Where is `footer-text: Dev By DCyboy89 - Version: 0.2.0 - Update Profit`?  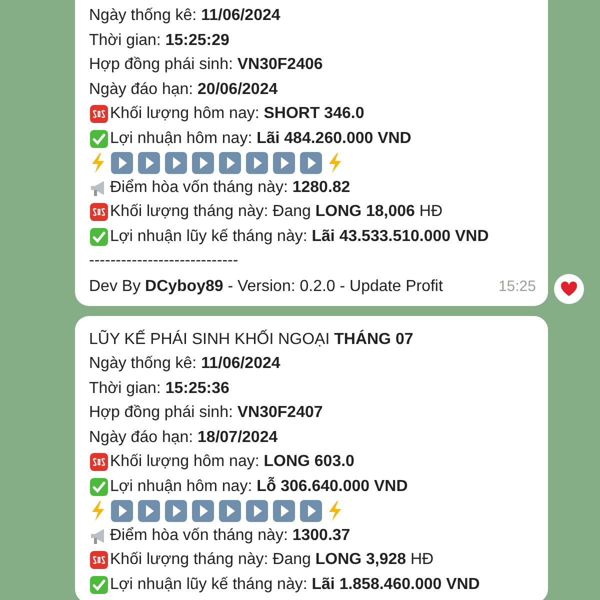
footer-text: Dev By DCyboy89 - Version: 0.2.0 - Update Profit is located at coordinates (266, 287).